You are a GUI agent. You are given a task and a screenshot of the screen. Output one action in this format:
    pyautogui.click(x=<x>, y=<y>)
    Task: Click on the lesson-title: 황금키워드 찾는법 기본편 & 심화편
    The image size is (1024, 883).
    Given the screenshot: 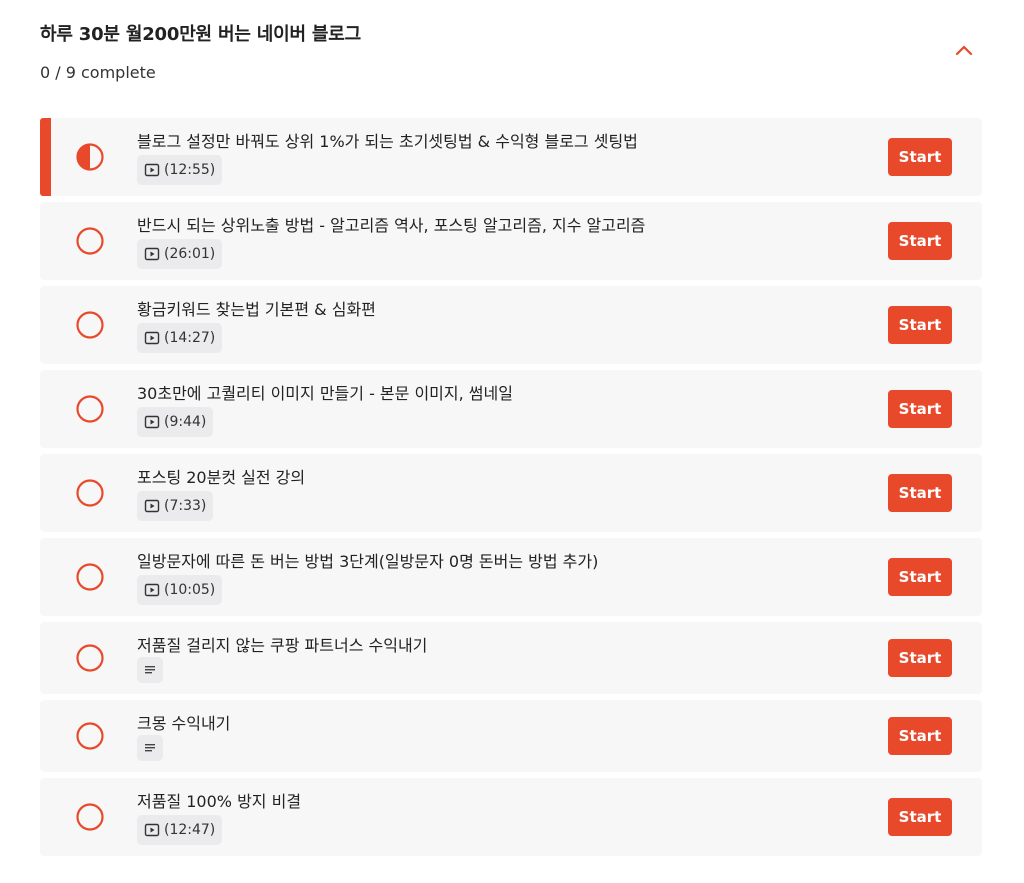 What is the action you would take?
    pyautogui.click(x=256, y=308)
    